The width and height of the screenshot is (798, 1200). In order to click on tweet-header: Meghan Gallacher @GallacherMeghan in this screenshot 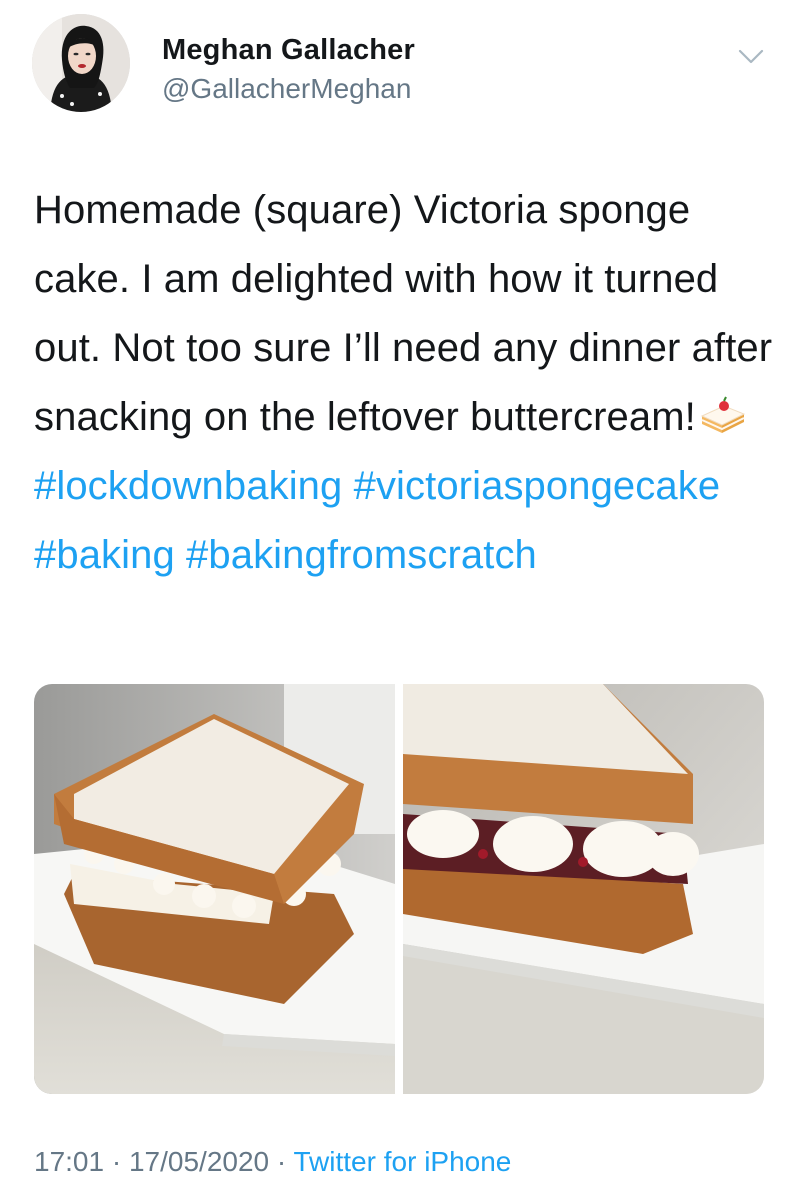, I will do `click(402, 74)`.